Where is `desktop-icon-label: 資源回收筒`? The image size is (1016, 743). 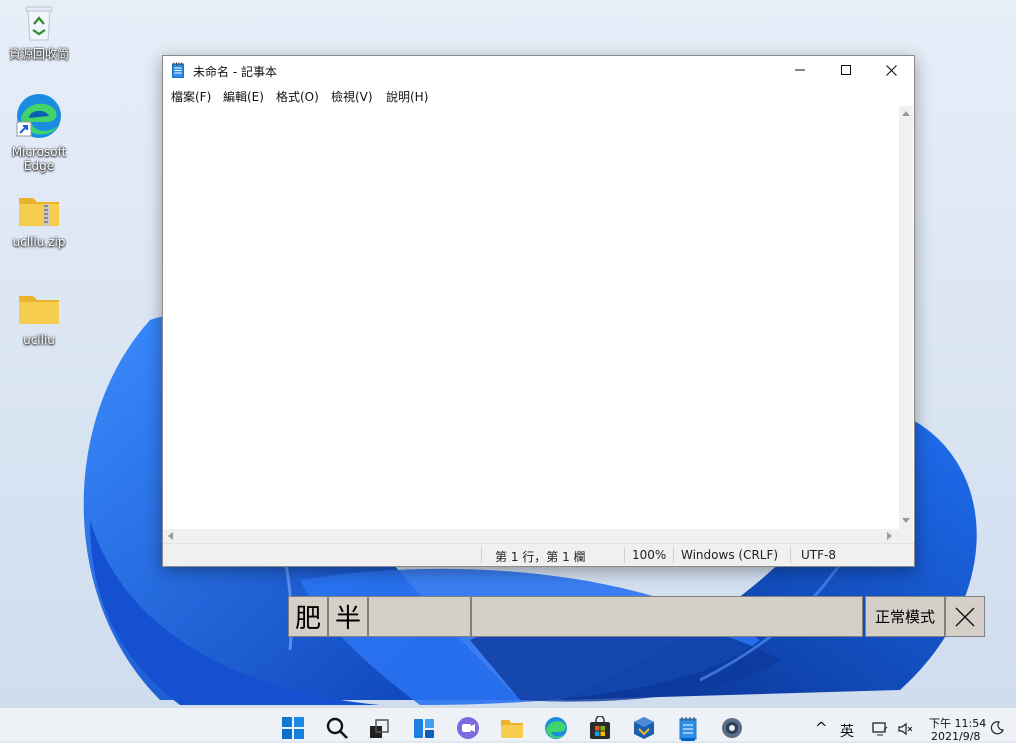 desktop-icon-label: 資源回收筒 is located at coordinates (38, 54).